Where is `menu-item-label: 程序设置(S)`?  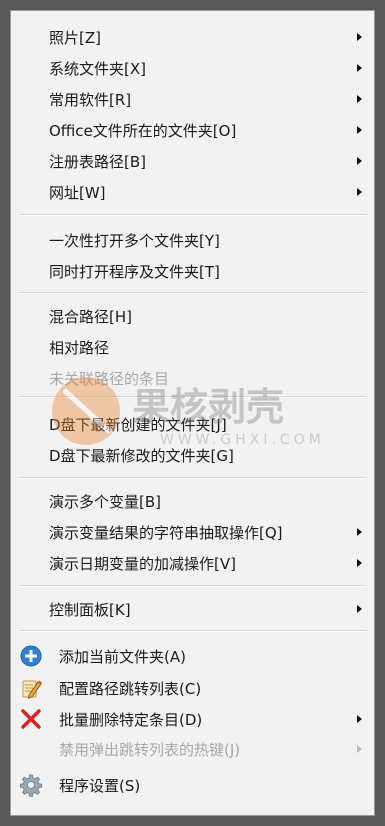 menu-item-label: 程序设置(S) is located at coordinates (100, 786).